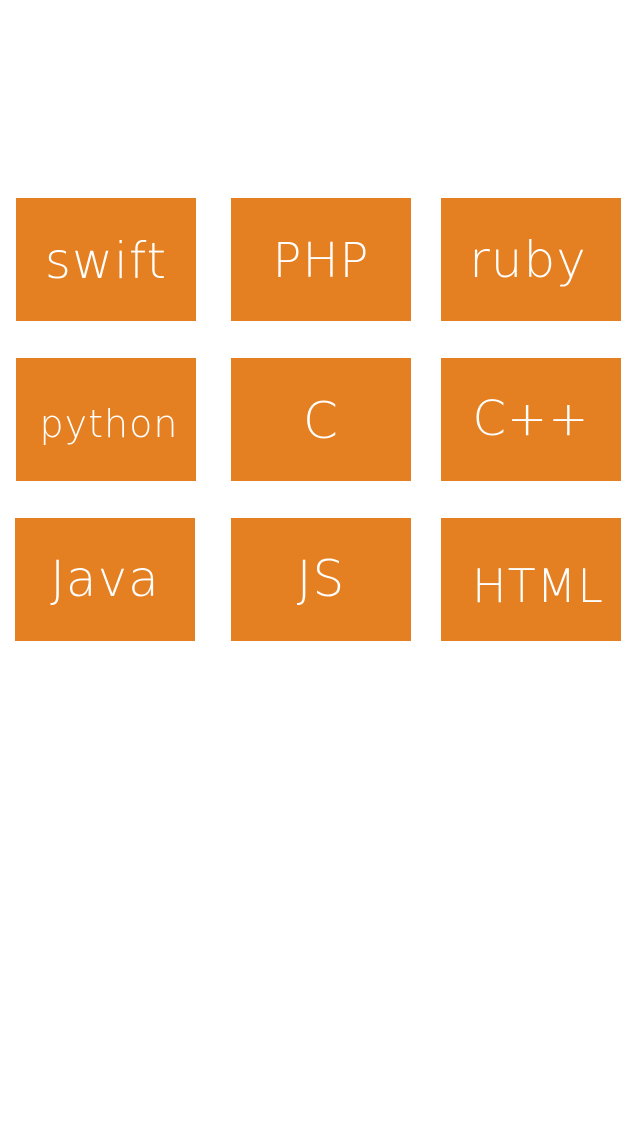 This screenshot has height=1136, width=640. I want to click on tile-label: PHP, so click(321, 260).